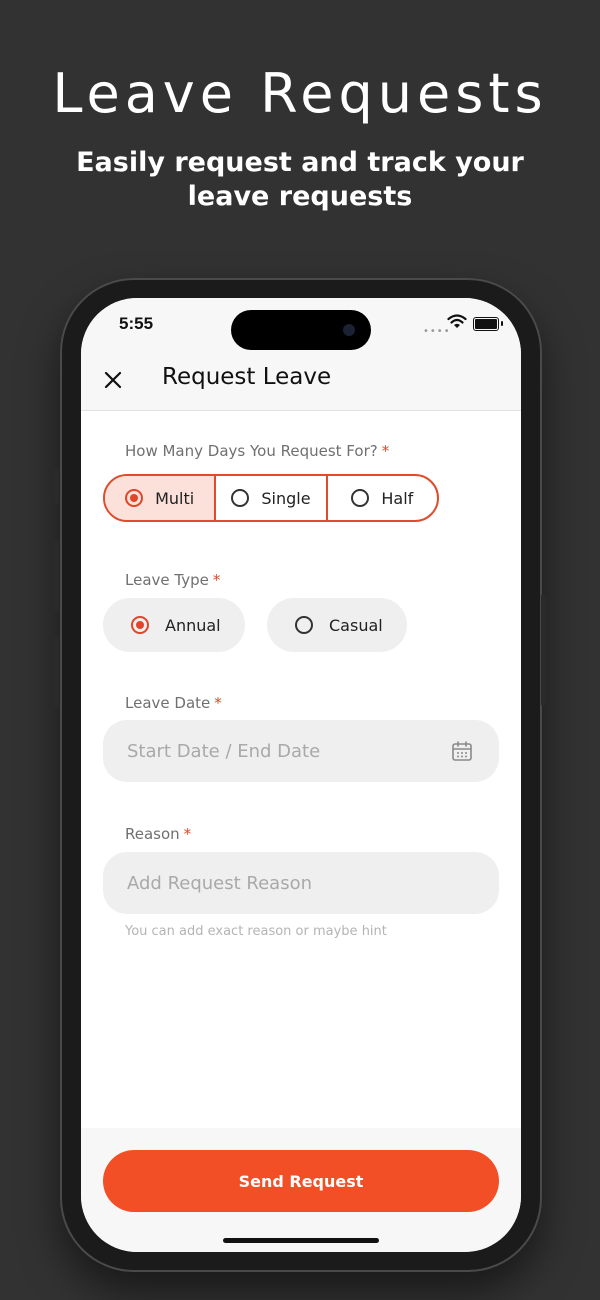 This screenshot has height=1300, width=600. What do you see at coordinates (301, 410) in the screenshot?
I see `header-divider` at bounding box center [301, 410].